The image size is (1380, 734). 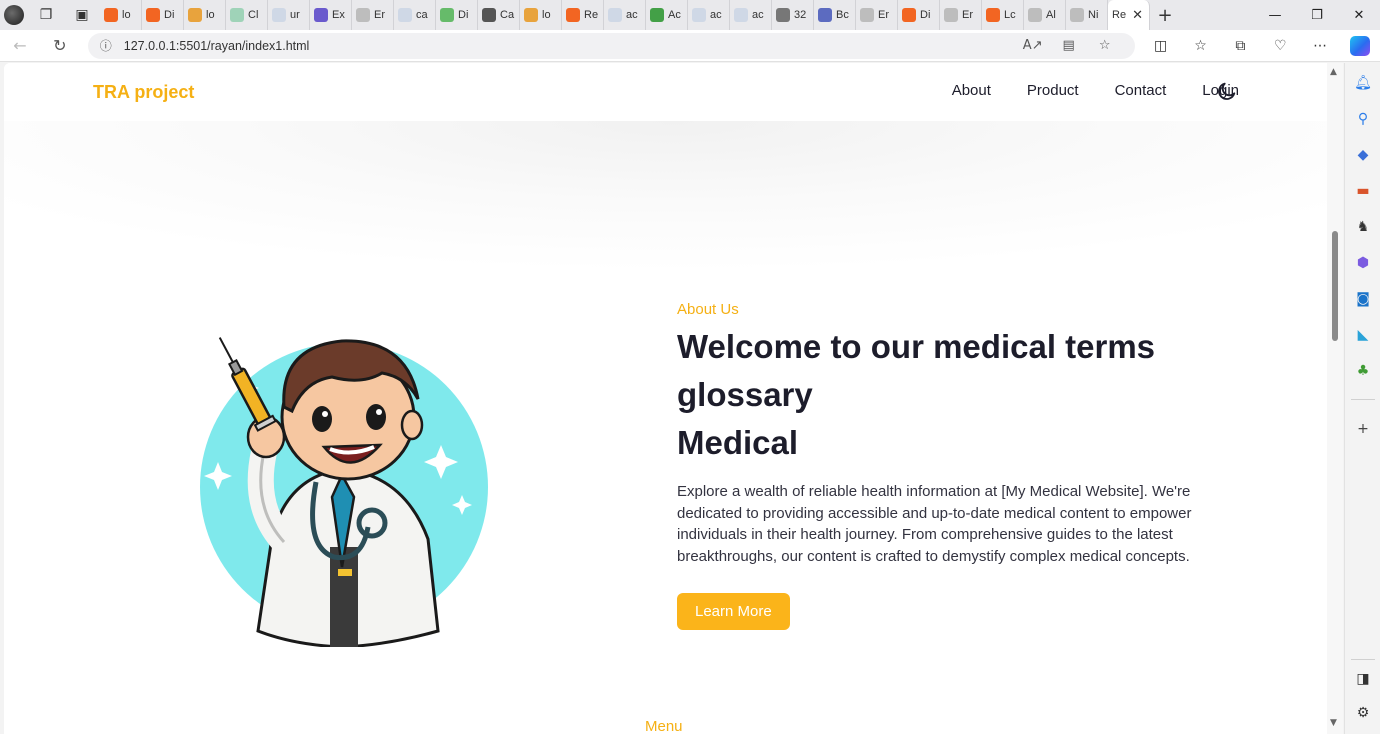 What do you see at coordinates (1165, 15) in the screenshot?
I see `new-tab-button: +` at bounding box center [1165, 15].